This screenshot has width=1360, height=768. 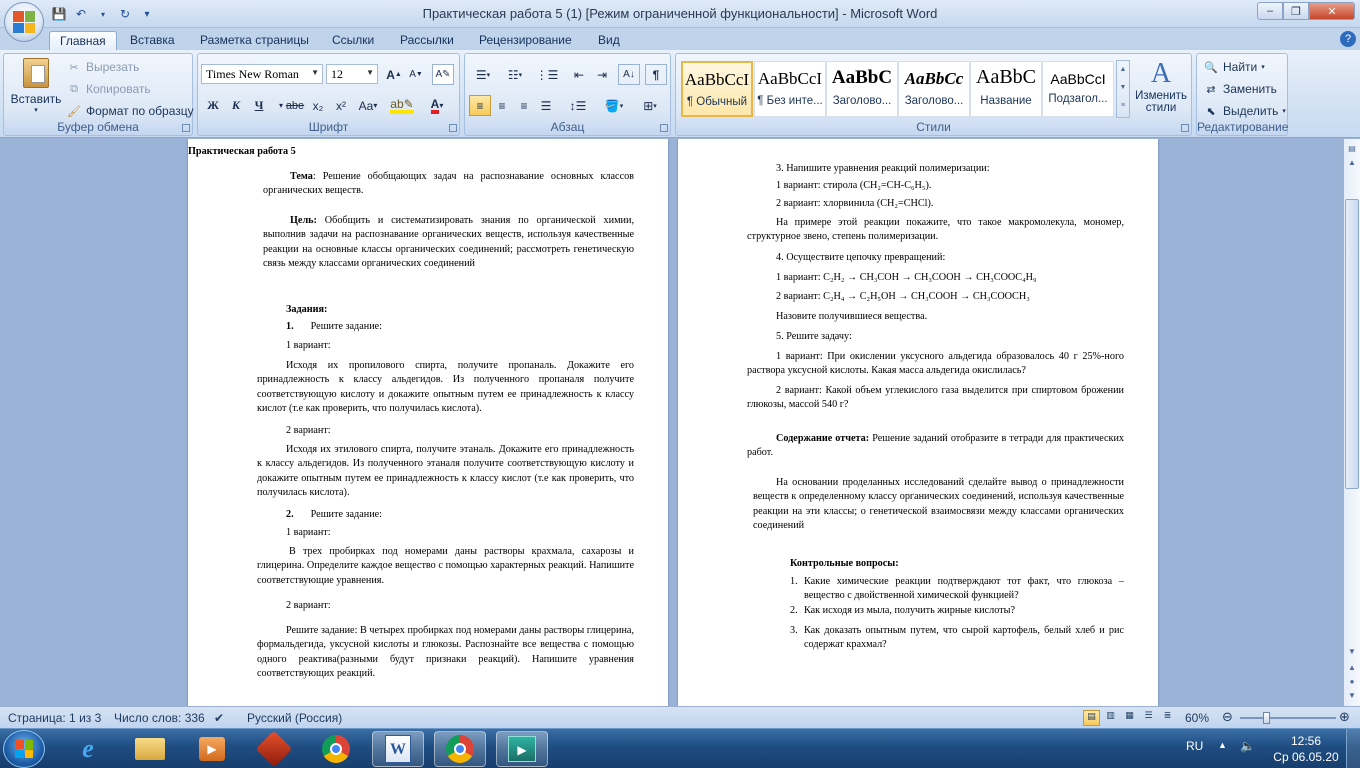 What do you see at coordinates (578, 105) in the screenshot?
I see `line-spacing-button: ↕☰` at bounding box center [578, 105].